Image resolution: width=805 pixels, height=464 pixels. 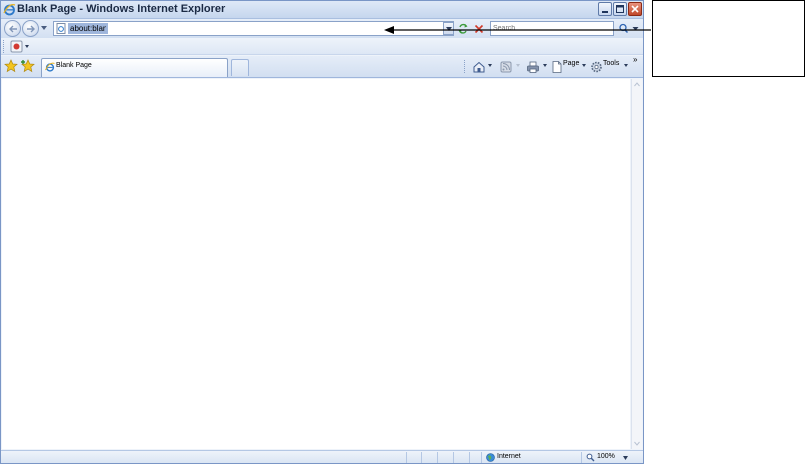 I want to click on links-toolbar, so click(x=322, y=46).